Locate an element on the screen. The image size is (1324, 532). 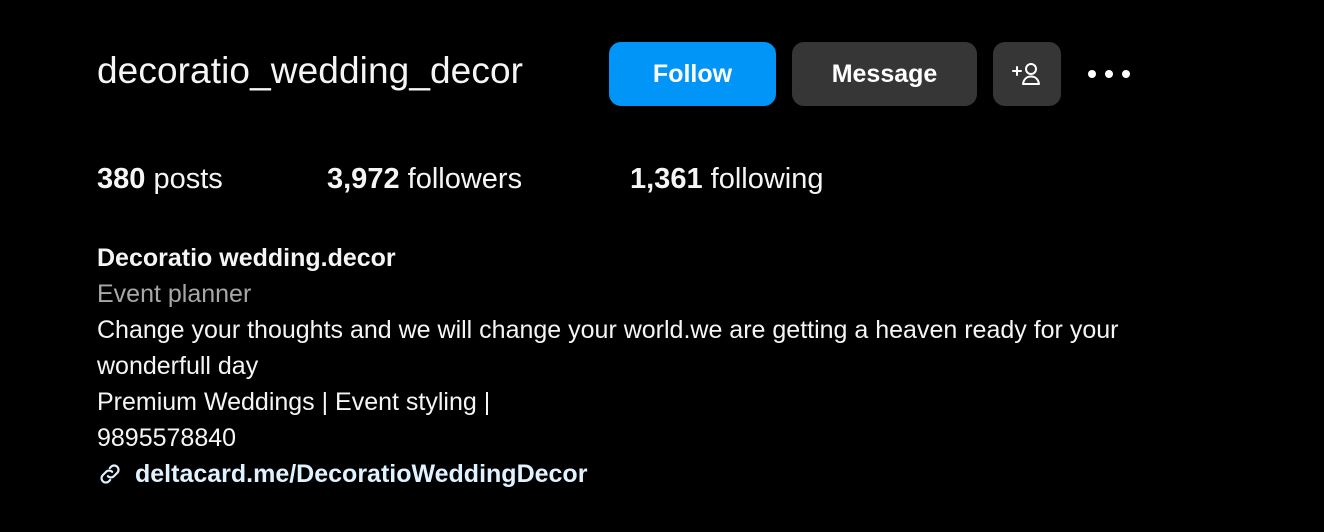
link-icon is located at coordinates (110, 474).